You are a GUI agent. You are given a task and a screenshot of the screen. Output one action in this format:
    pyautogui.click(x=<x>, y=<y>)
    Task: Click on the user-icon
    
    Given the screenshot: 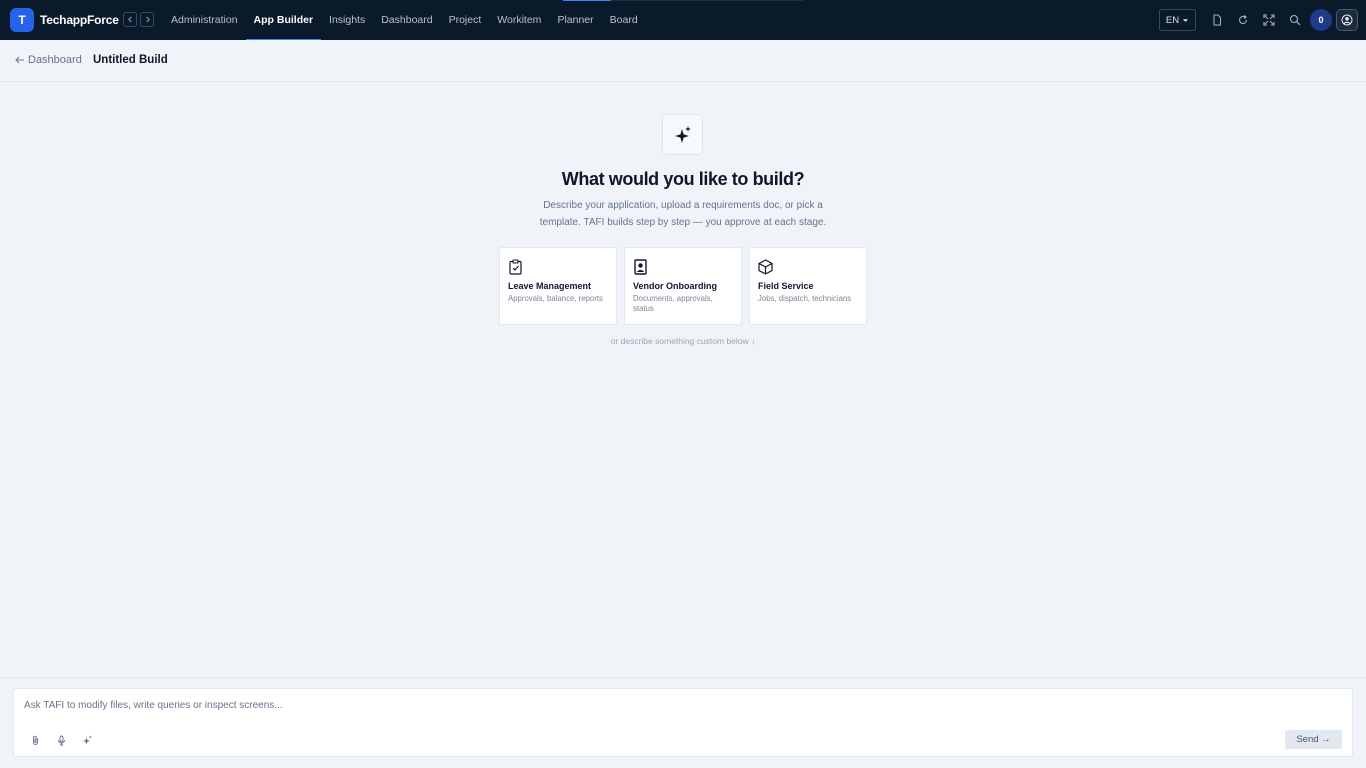 What is the action you would take?
    pyautogui.click(x=1347, y=20)
    